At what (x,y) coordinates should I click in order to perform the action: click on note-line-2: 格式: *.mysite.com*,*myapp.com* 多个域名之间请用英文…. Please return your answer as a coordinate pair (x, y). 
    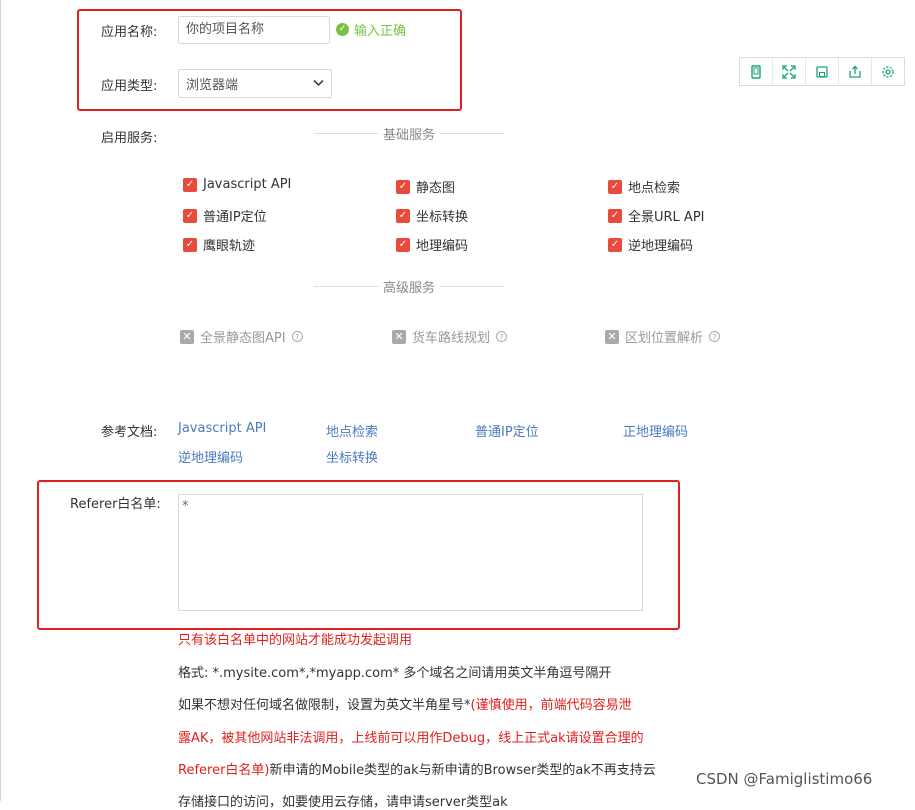
    Looking at the image, I should click on (395, 673).